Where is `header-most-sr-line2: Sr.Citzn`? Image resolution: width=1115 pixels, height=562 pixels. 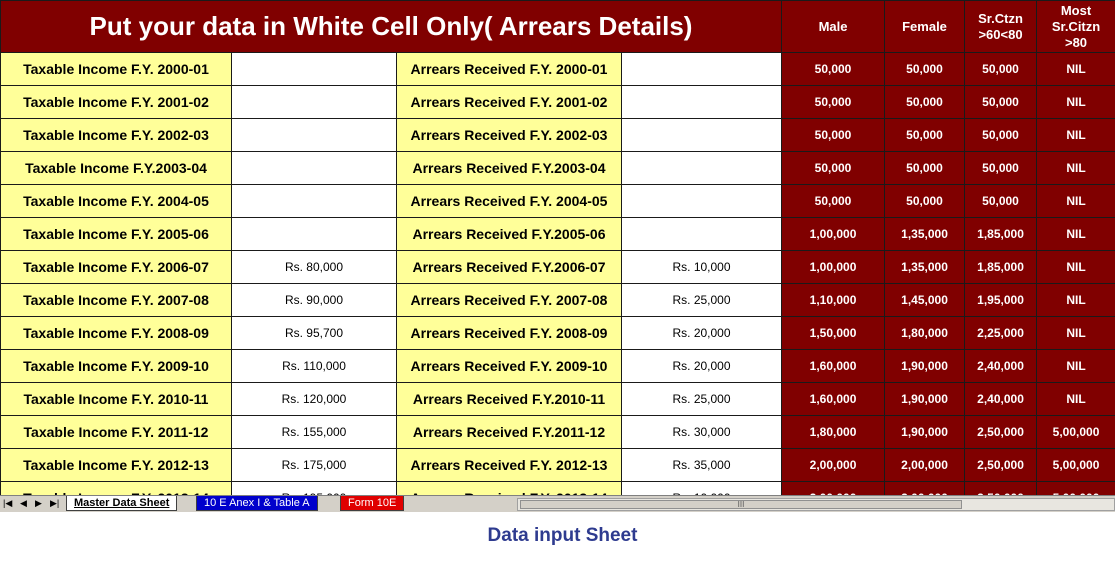 header-most-sr-line2: Sr.Citzn is located at coordinates (1076, 26).